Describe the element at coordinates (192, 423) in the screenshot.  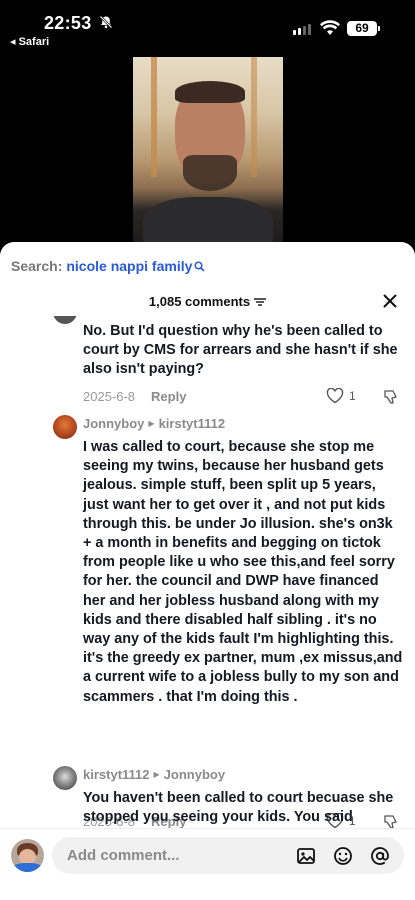
I see `reply-to-username: kirstyt1112` at that location.